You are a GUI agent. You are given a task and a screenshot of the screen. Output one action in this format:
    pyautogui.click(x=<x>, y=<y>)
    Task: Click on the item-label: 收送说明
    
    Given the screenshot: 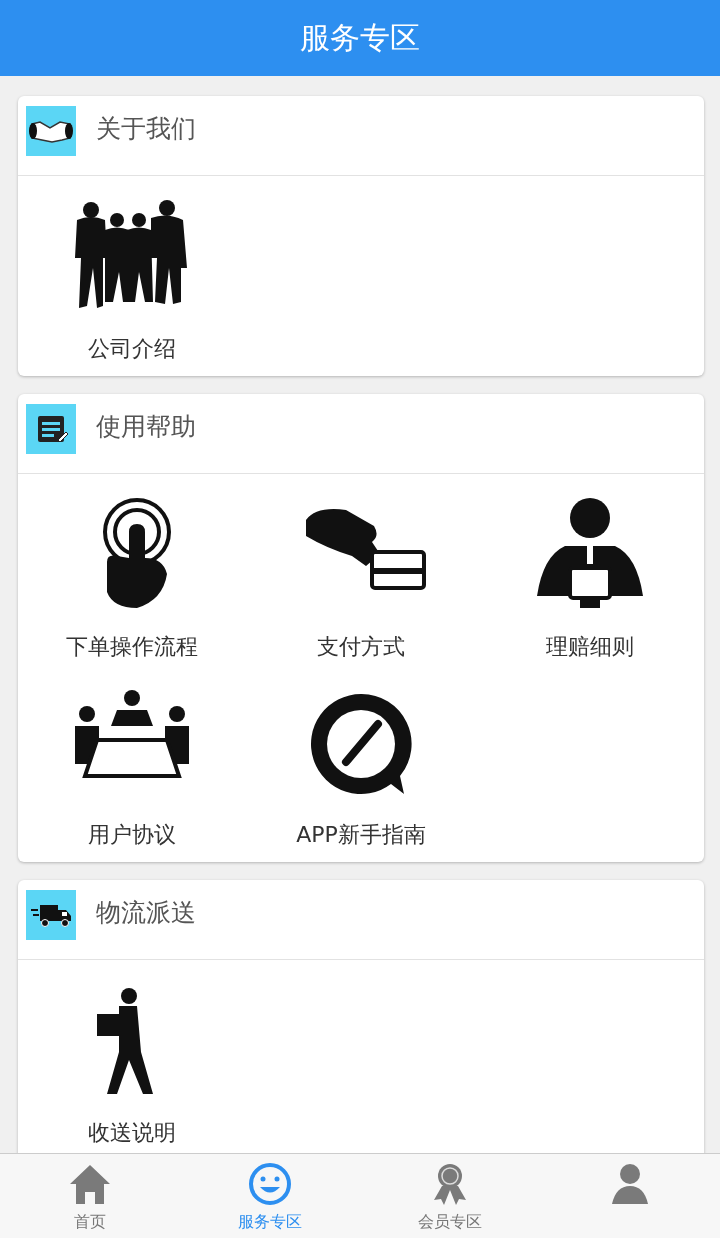 What is the action you would take?
    pyautogui.click(x=132, y=1133)
    